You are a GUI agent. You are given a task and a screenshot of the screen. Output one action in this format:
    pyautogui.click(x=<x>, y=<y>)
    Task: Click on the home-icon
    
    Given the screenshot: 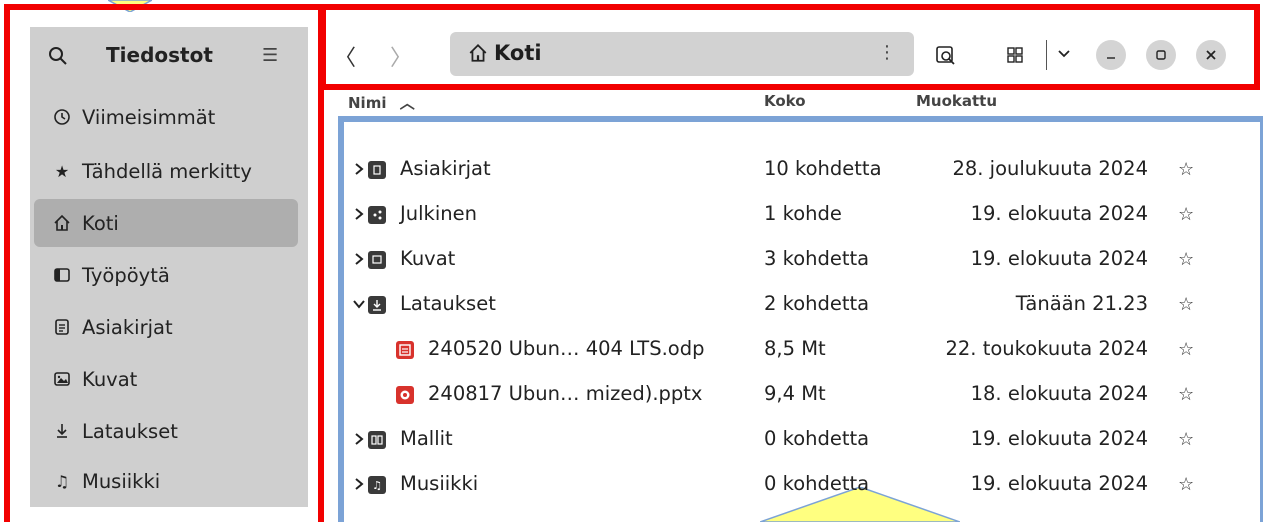 What is the action you would take?
    pyautogui.click(x=478, y=52)
    